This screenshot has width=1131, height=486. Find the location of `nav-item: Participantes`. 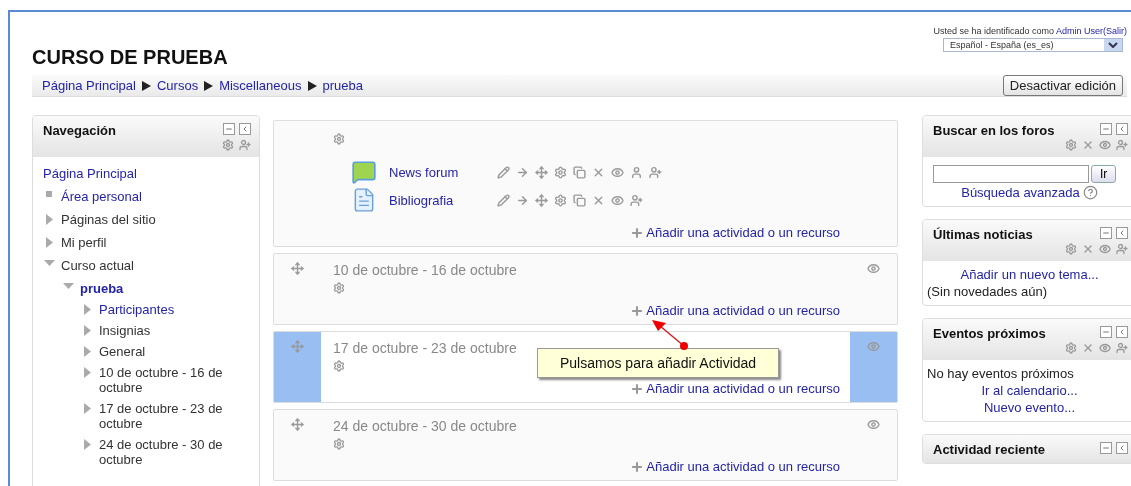

nav-item: Participantes is located at coordinates (137, 309).